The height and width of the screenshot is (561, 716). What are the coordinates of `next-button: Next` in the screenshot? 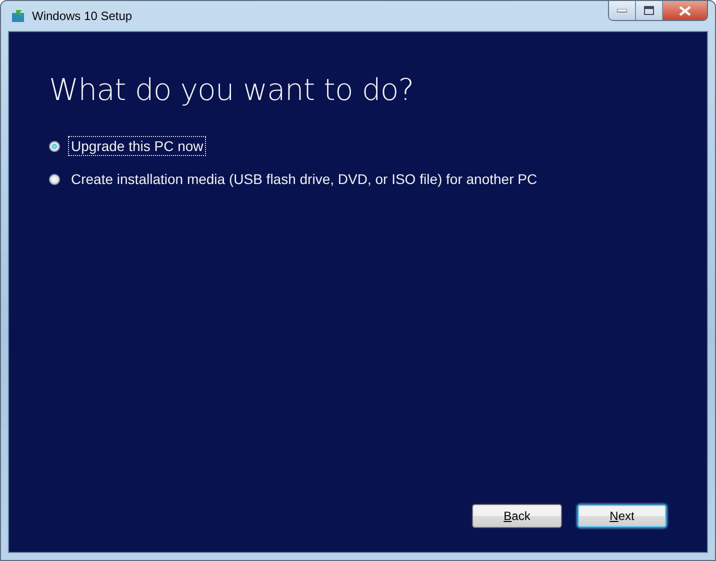 It's located at (622, 516).